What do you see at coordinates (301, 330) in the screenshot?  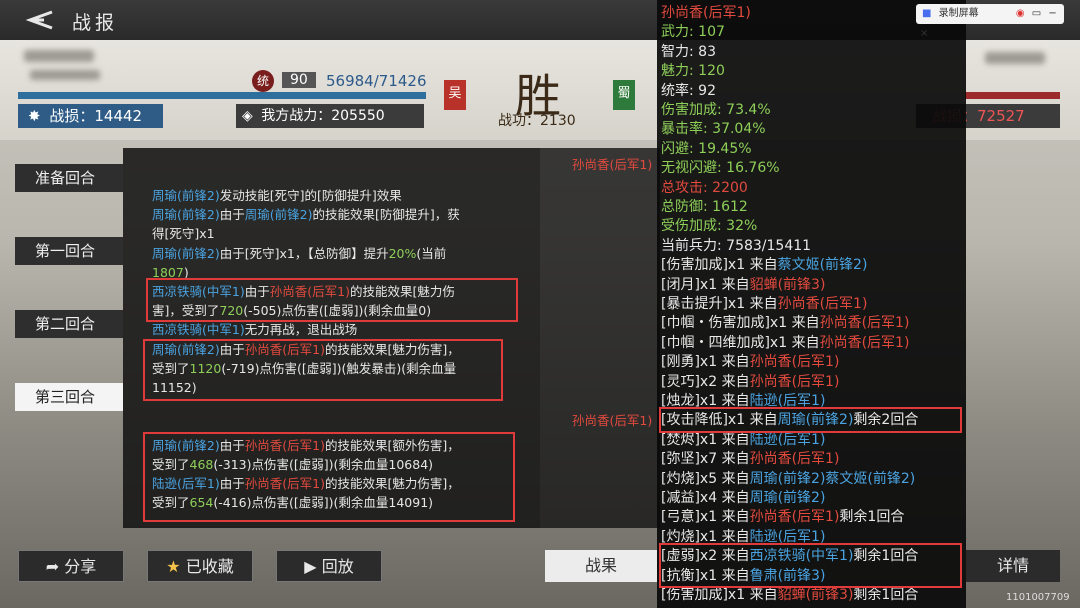 I see `log-text: 无力再战，退出战场` at bounding box center [301, 330].